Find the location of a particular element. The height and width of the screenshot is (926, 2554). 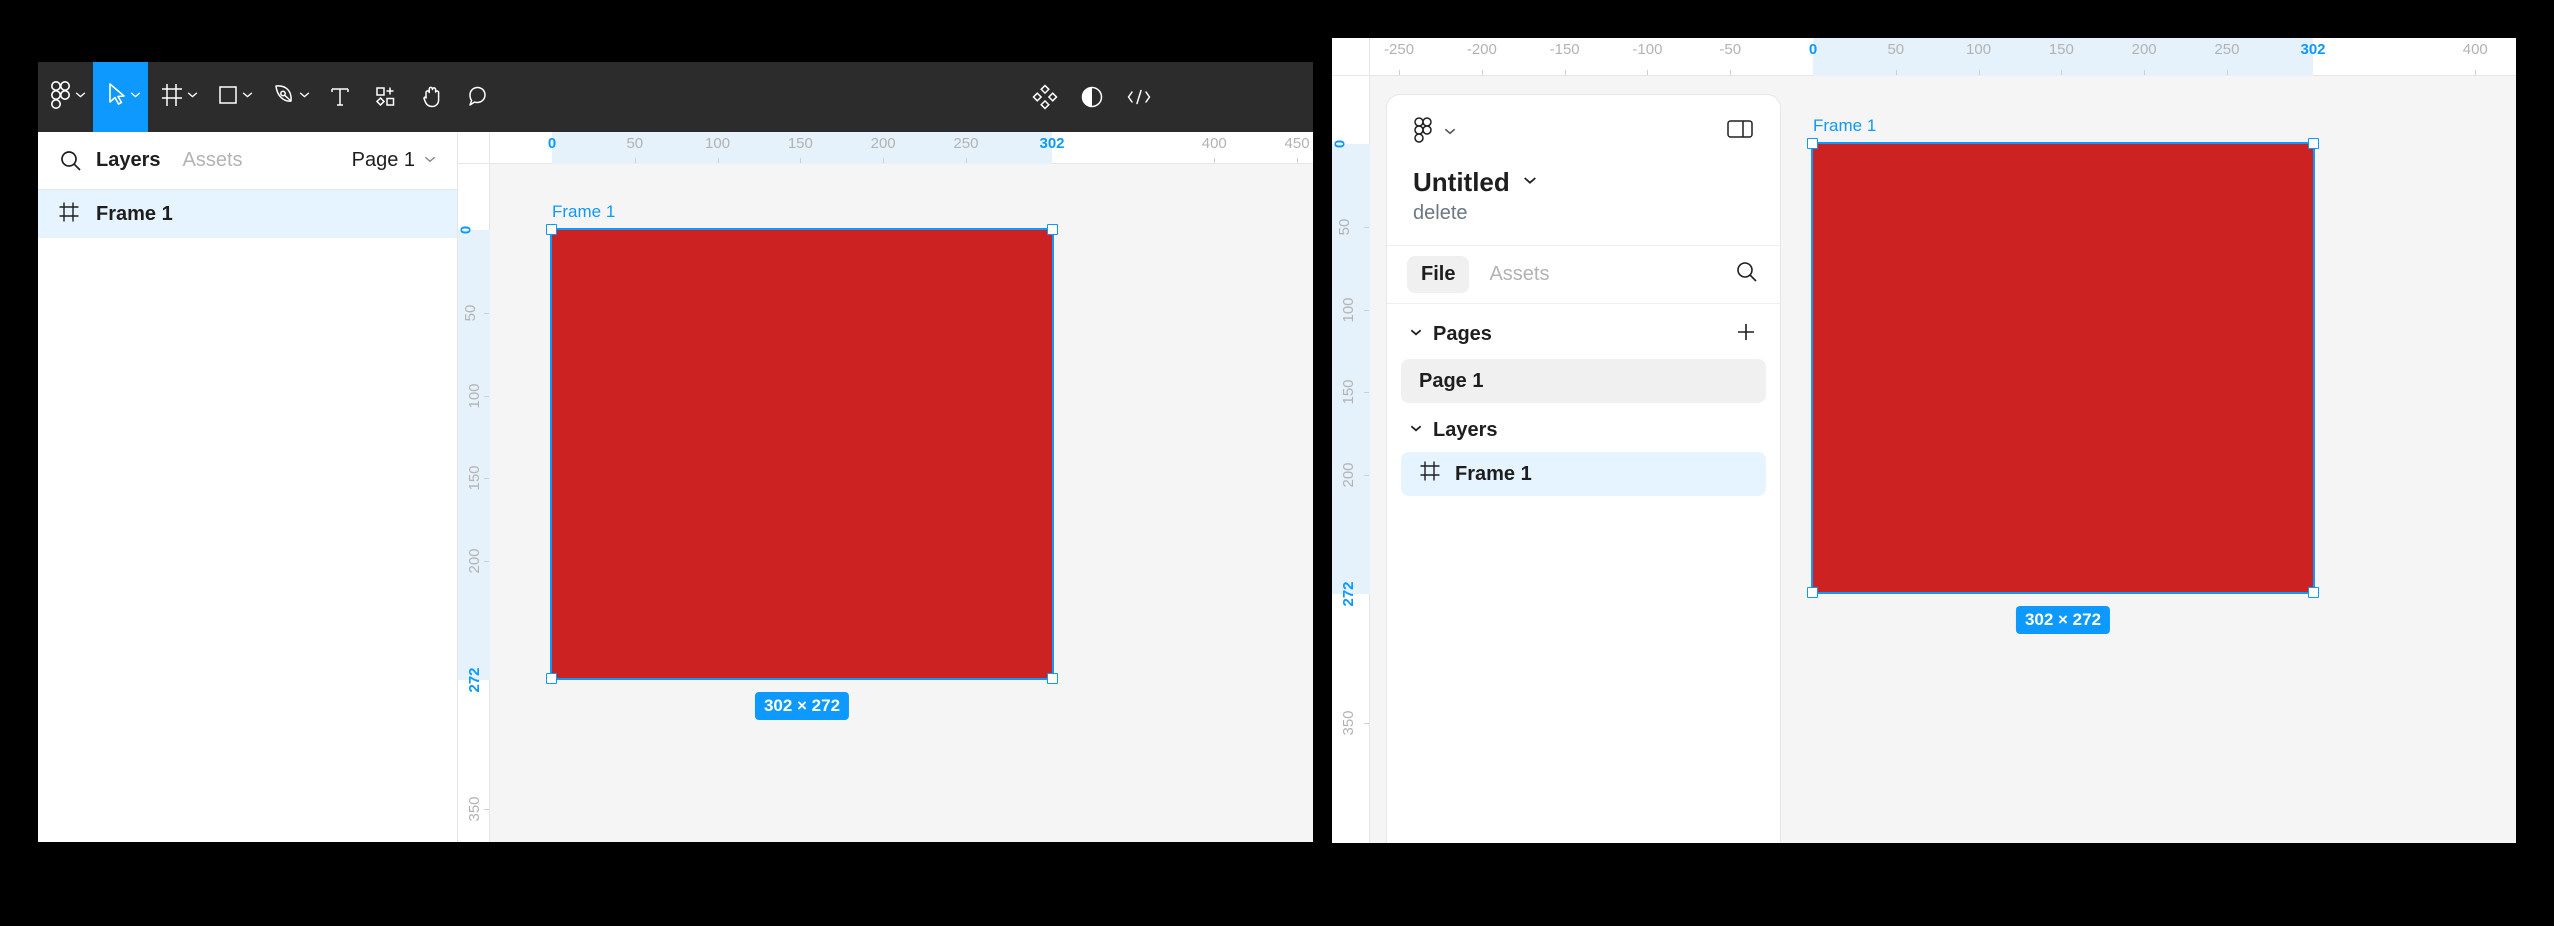

toolbar-item-shape is located at coordinates (232, 97).